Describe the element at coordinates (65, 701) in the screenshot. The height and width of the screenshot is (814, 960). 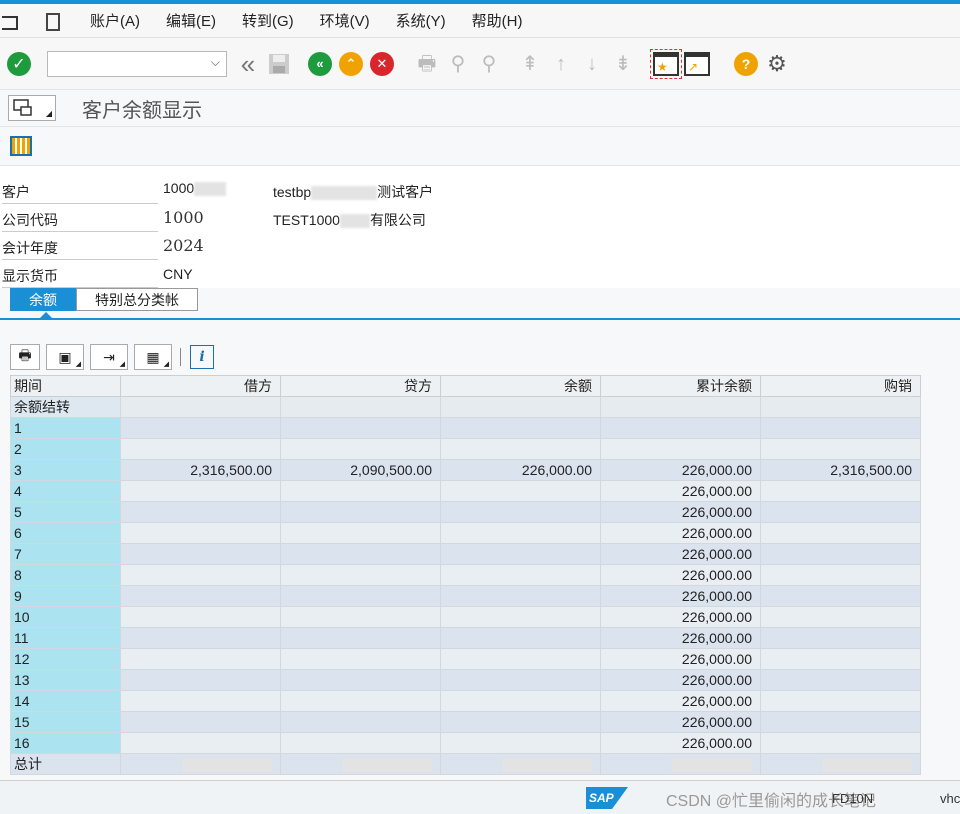
I see `period-cell: 14` at that location.